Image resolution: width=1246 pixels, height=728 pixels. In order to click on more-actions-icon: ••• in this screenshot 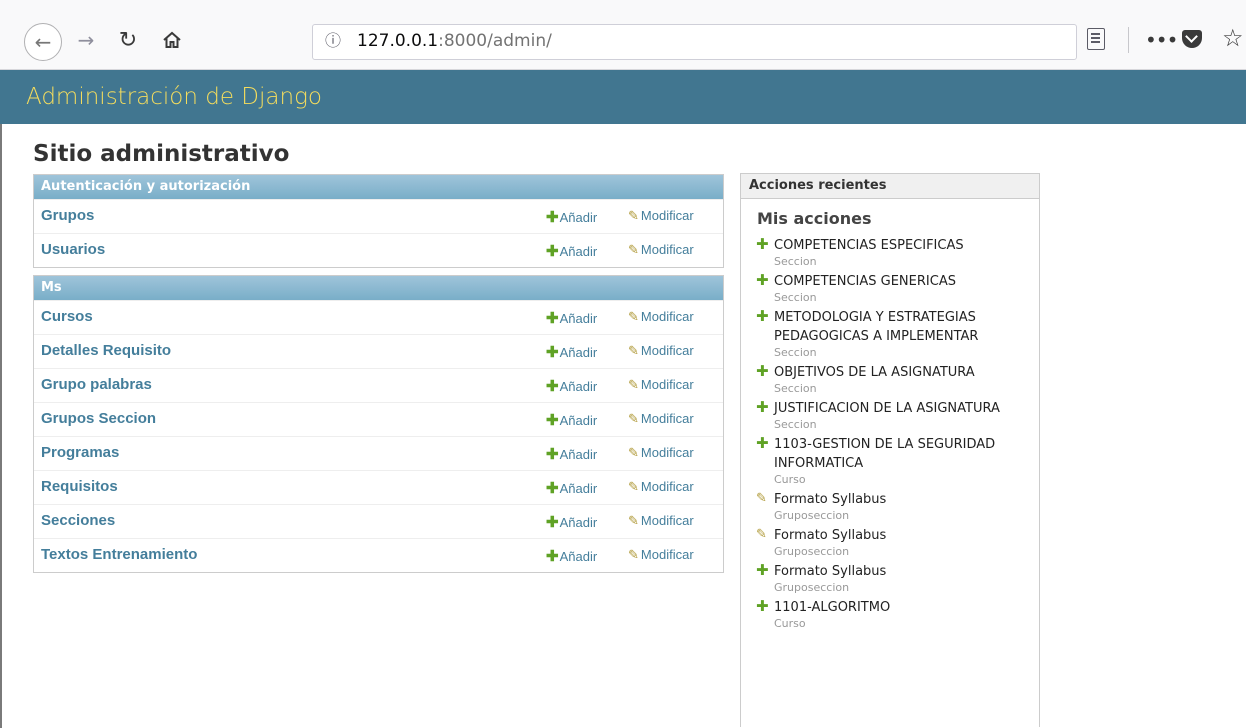, I will do `click(1161, 40)`.